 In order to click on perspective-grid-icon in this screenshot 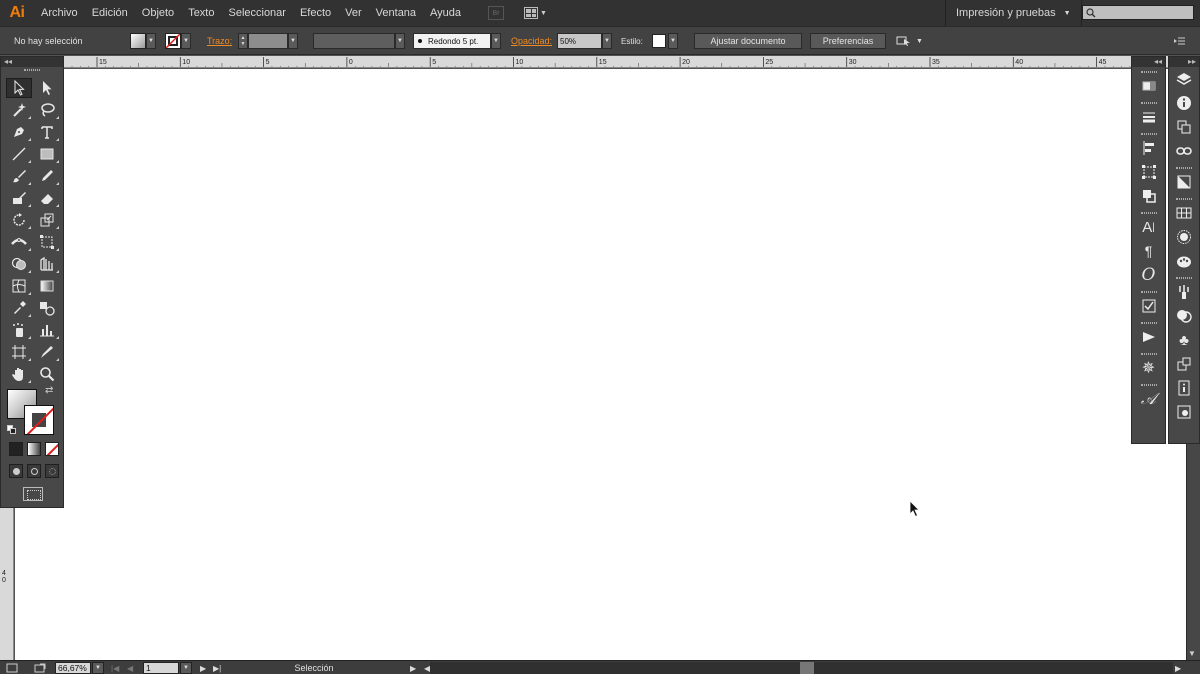, I will do `click(47, 264)`.